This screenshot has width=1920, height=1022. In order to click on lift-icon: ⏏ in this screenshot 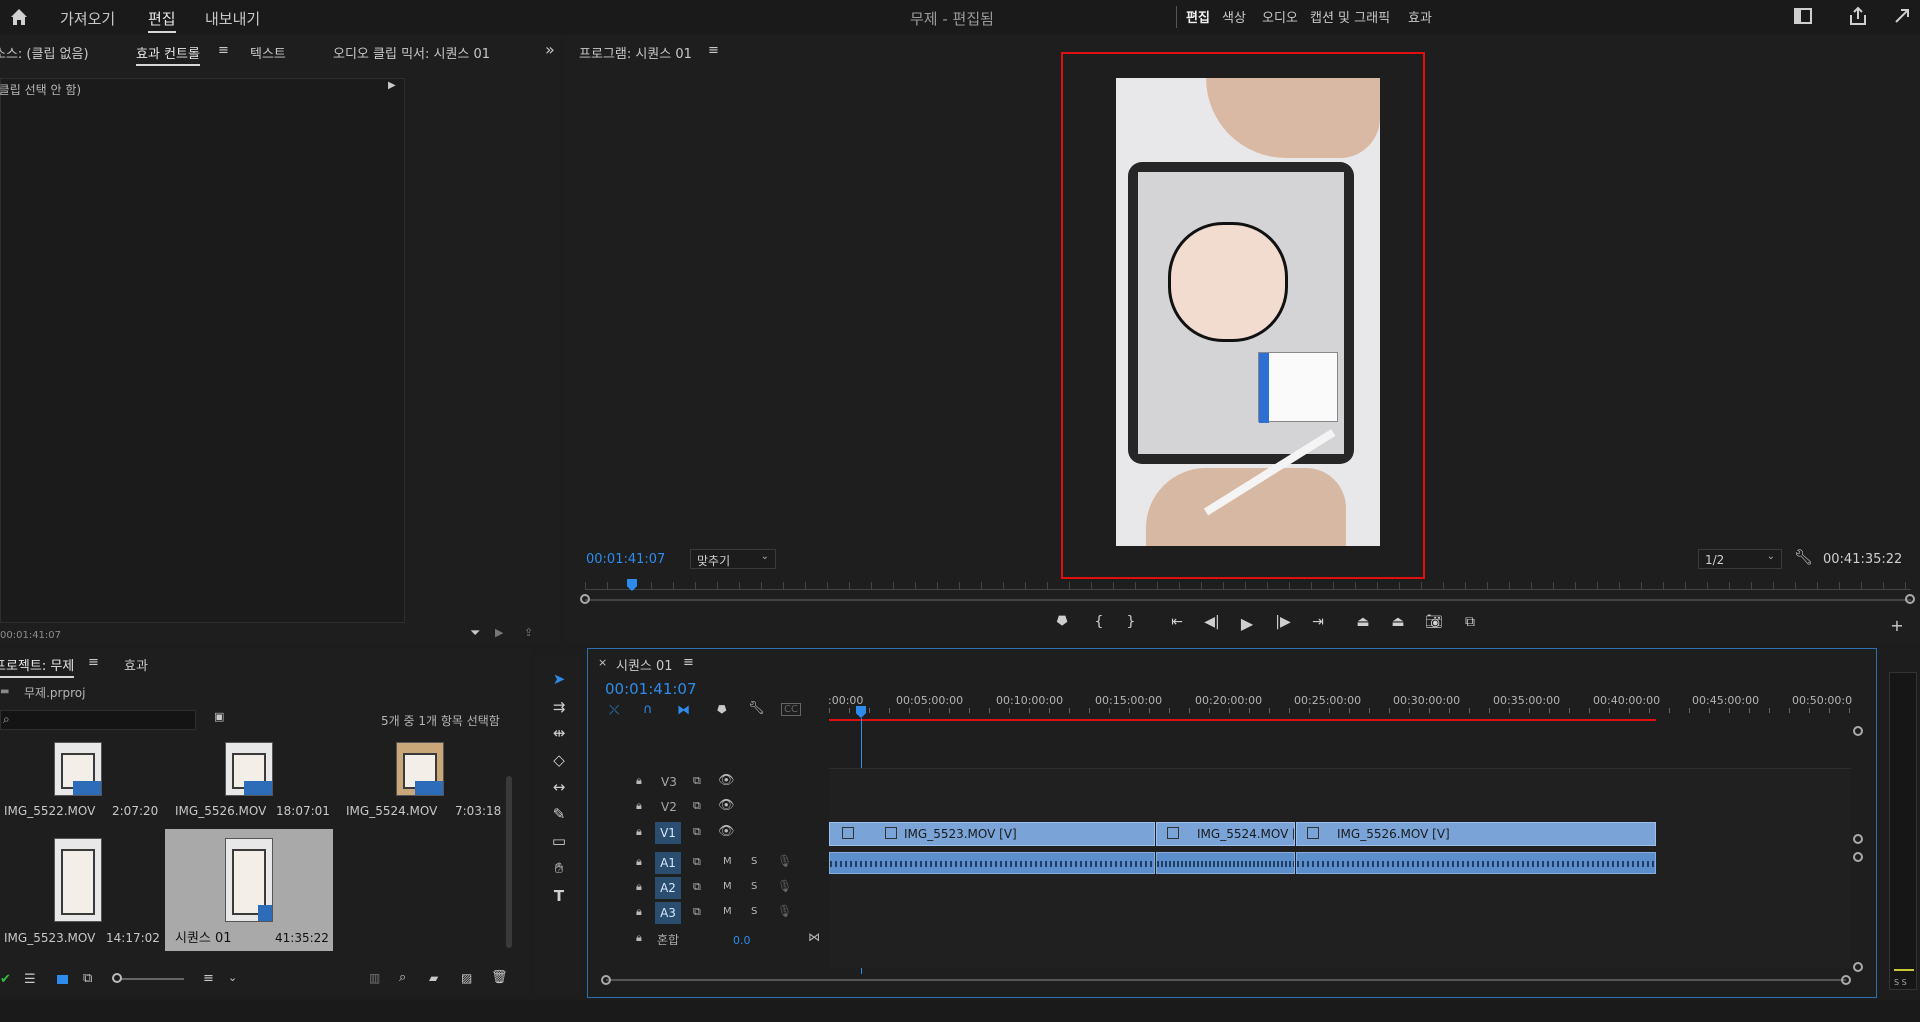, I will do `click(1363, 622)`.